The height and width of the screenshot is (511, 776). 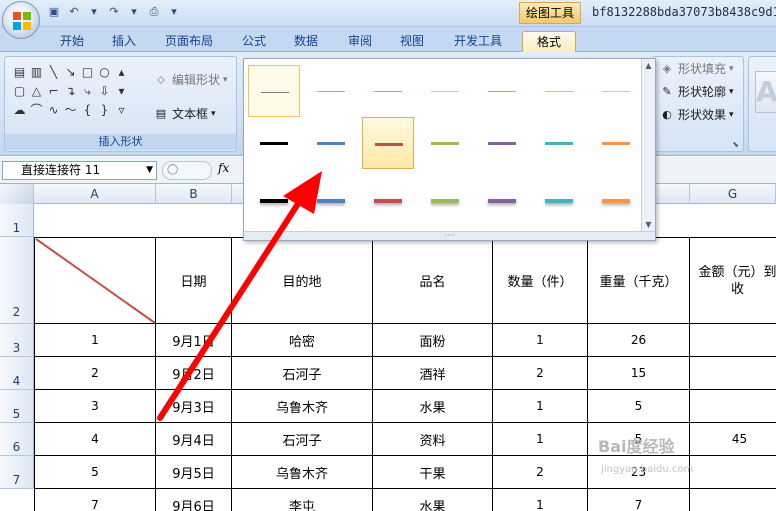 What do you see at coordinates (174, 12) in the screenshot?
I see `customize-qat-icon: ▾` at bounding box center [174, 12].